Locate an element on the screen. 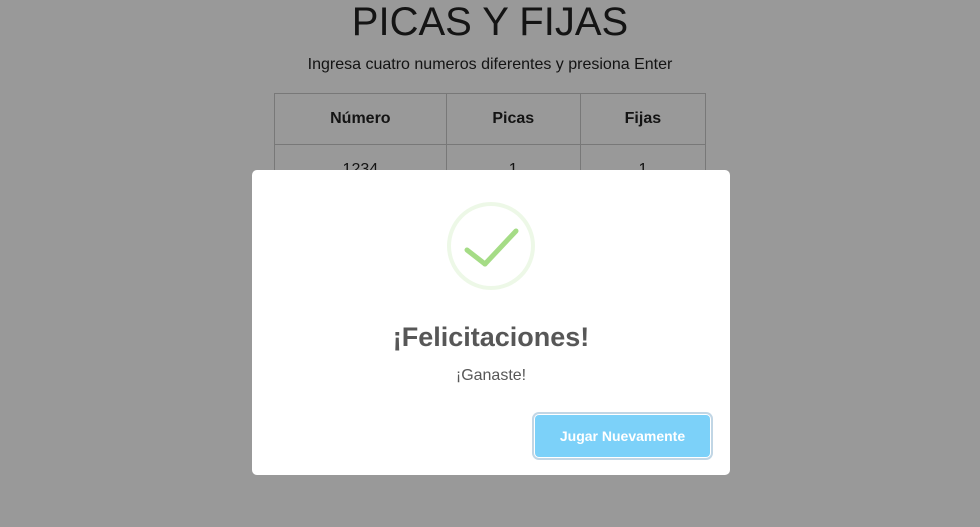 The width and height of the screenshot is (980, 527). modal-text: ¡Ganaste! is located at coordinates (491, 375).